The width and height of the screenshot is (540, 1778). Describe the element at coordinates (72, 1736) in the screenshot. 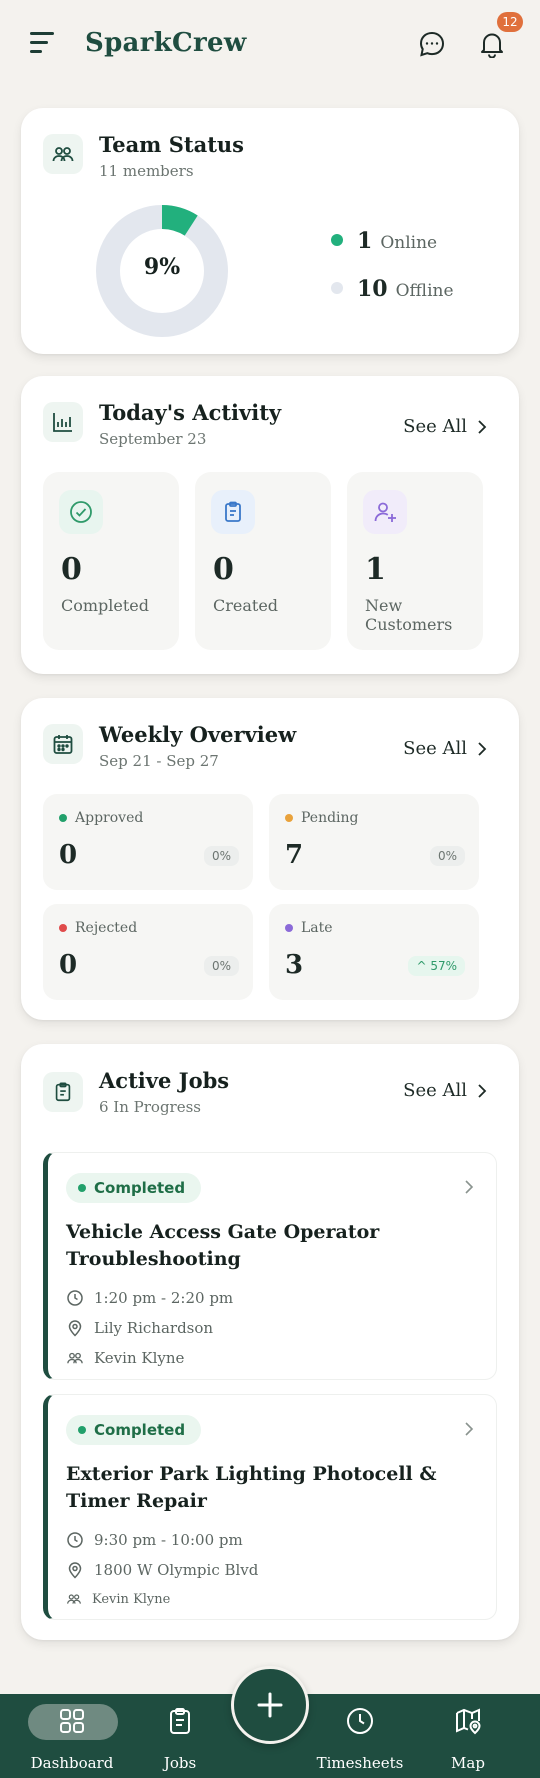

I see `nav-dashboard: Dashboard` at that location.